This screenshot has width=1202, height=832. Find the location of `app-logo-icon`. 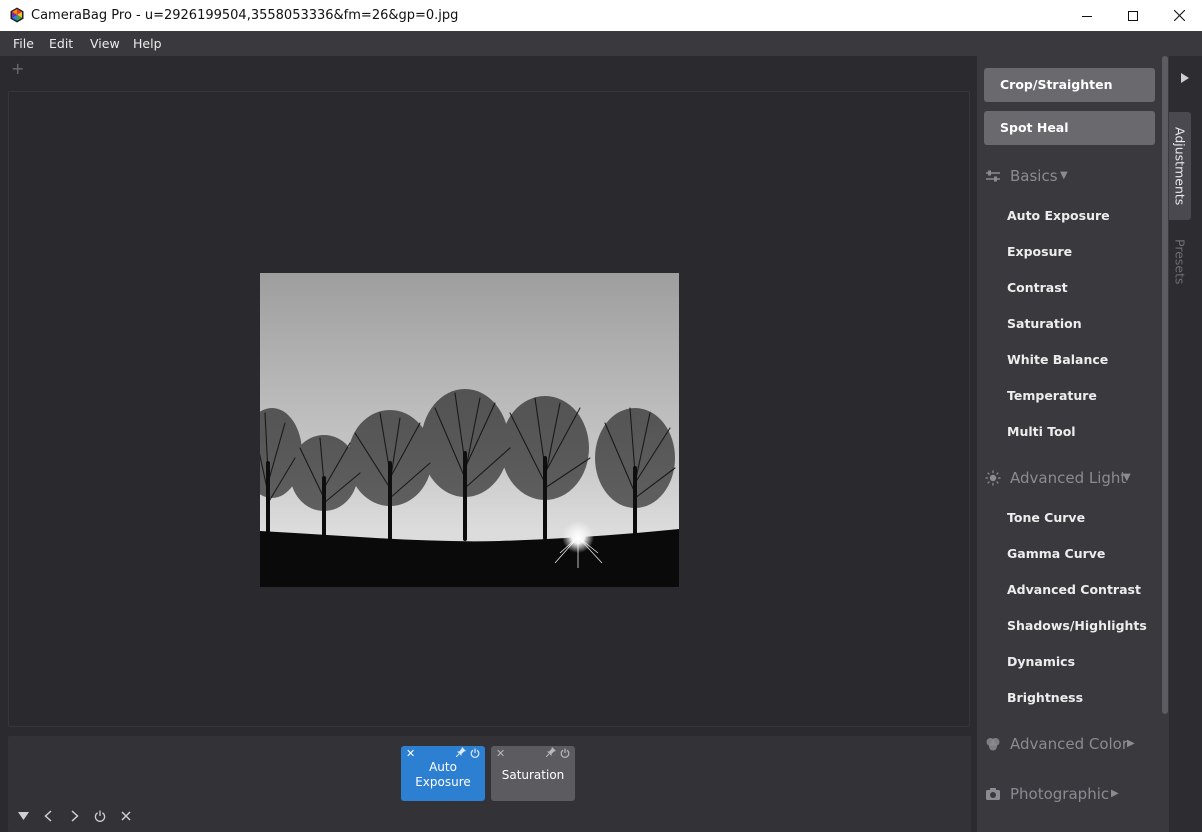

app-logo-icon is located at coordinates (17, 15).